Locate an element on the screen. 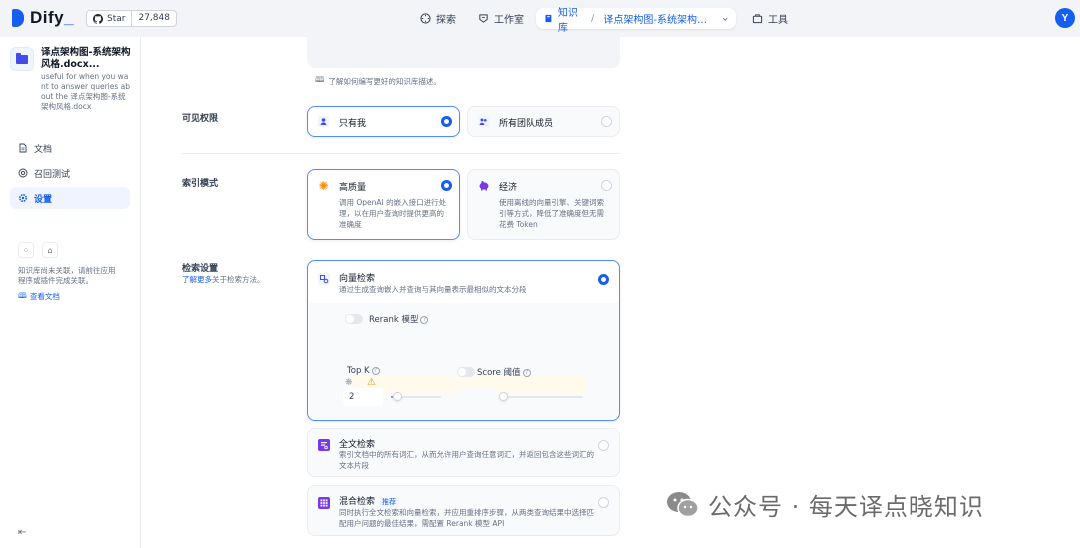 The width and height of the screenshot is (1080, 548). nav-explore: 探索 is located at coordinates (438, 18).